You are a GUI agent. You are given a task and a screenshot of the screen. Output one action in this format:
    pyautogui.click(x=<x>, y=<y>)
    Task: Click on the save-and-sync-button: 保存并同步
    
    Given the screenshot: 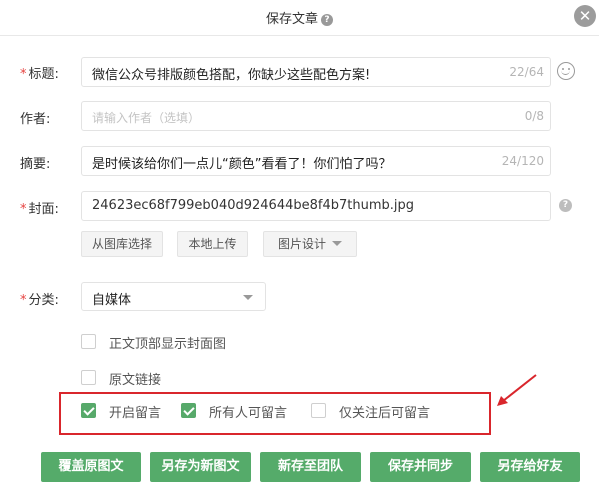 What is the action you would take?
    pyautogui.click(x=420, y=467)
    